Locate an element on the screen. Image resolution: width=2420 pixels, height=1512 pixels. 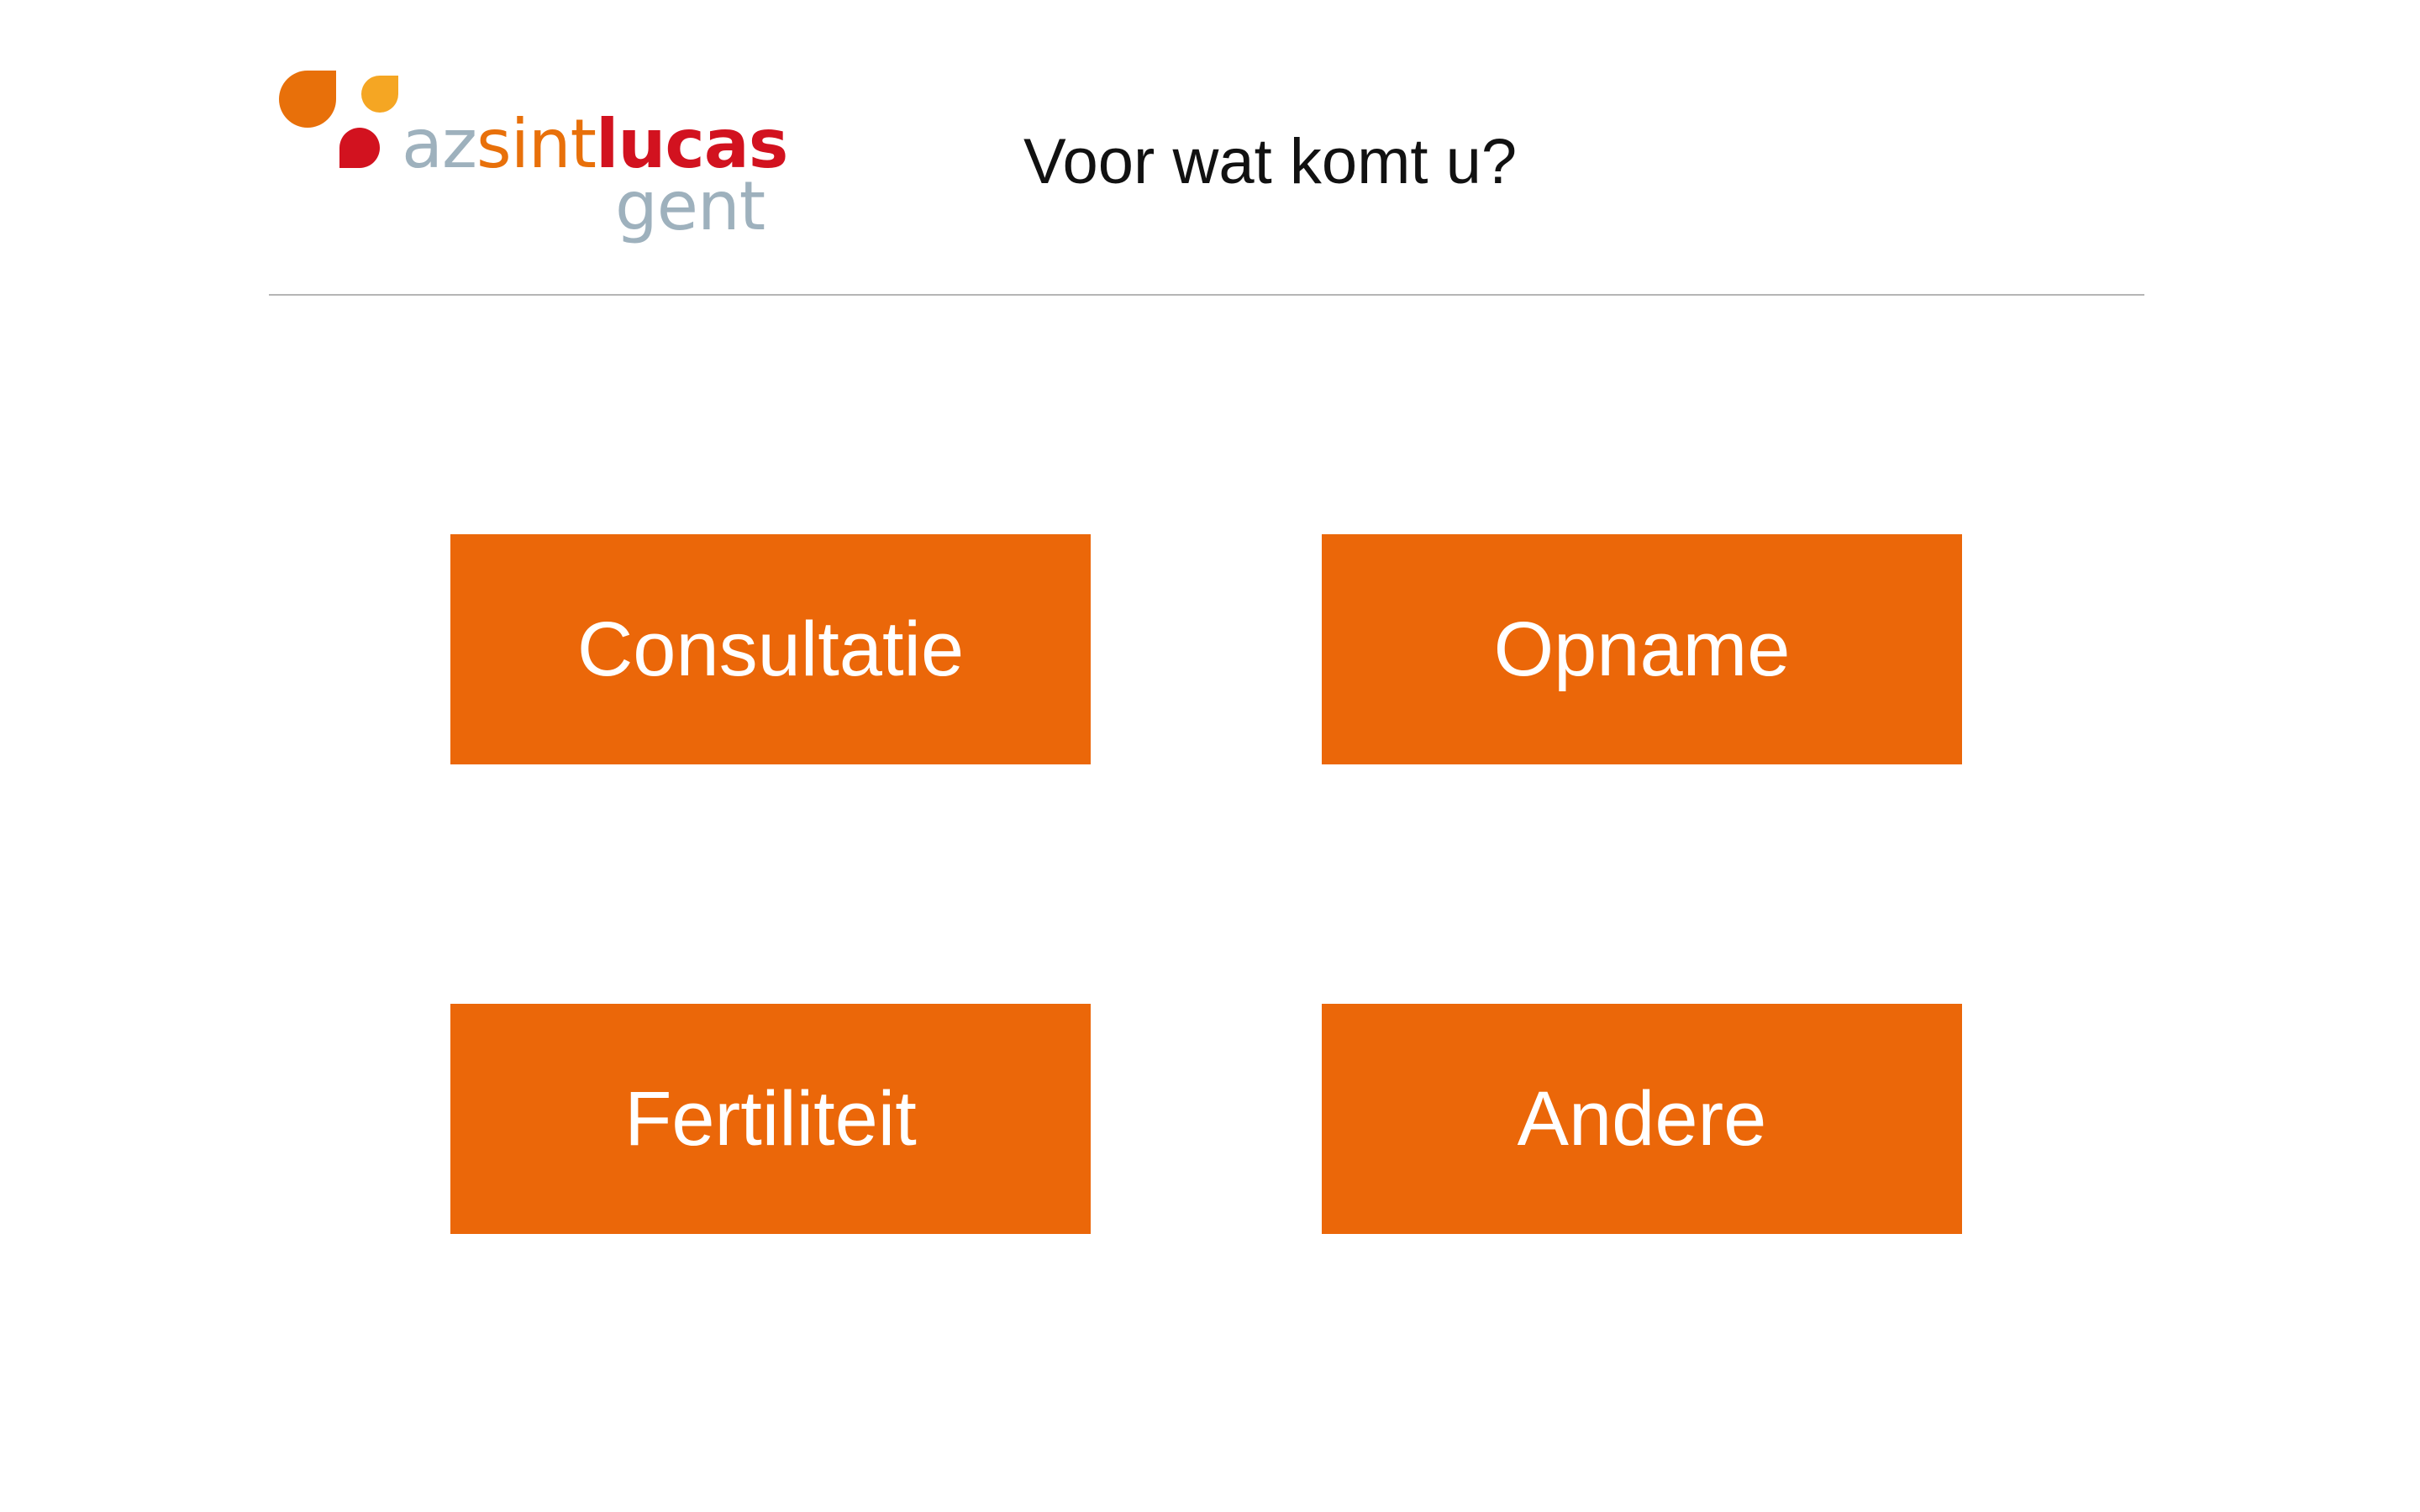
opname-button-label: Opname is located at coordinates (1642, 649).